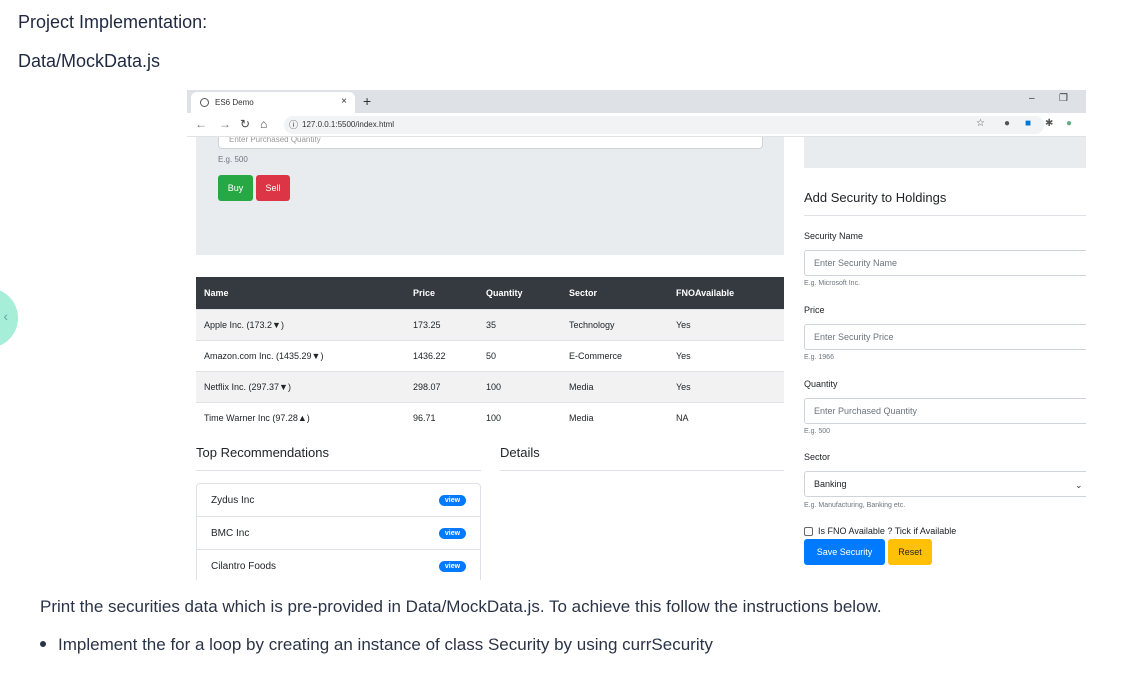 Image resolution: width=1130 pixels, height=696 pixels. Describe the element at coordinates (233, 500) in the screenshot. I see `recommendation-name: Zydus Inc` at that location.